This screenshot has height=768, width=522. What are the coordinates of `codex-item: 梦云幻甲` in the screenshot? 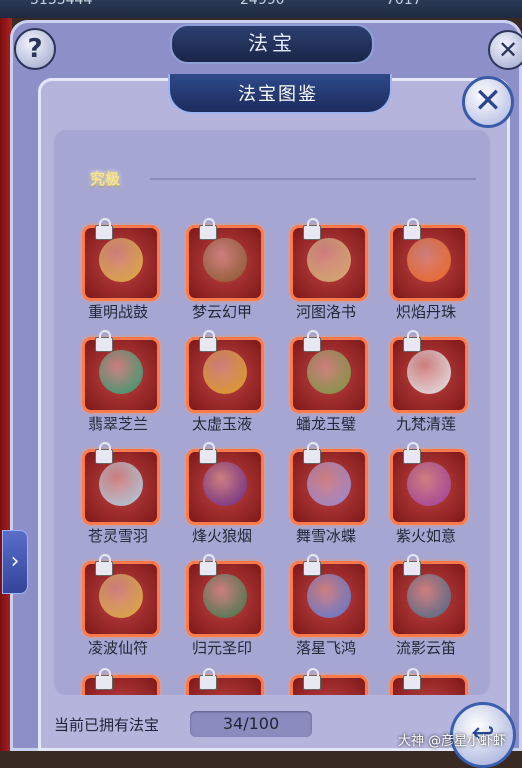 It's located at (220, 272).